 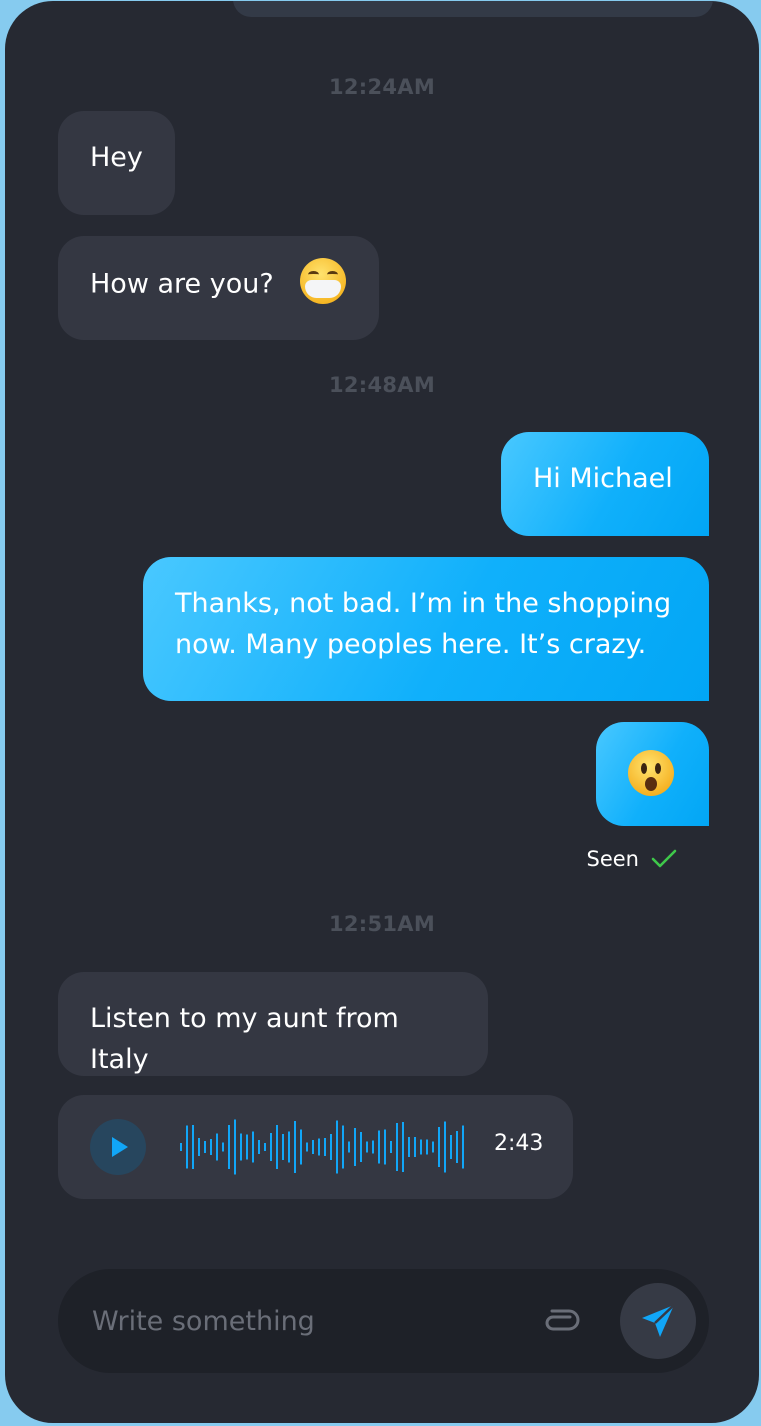 I want to click on outgoing-emoji-message, so click(x=652, y=774).